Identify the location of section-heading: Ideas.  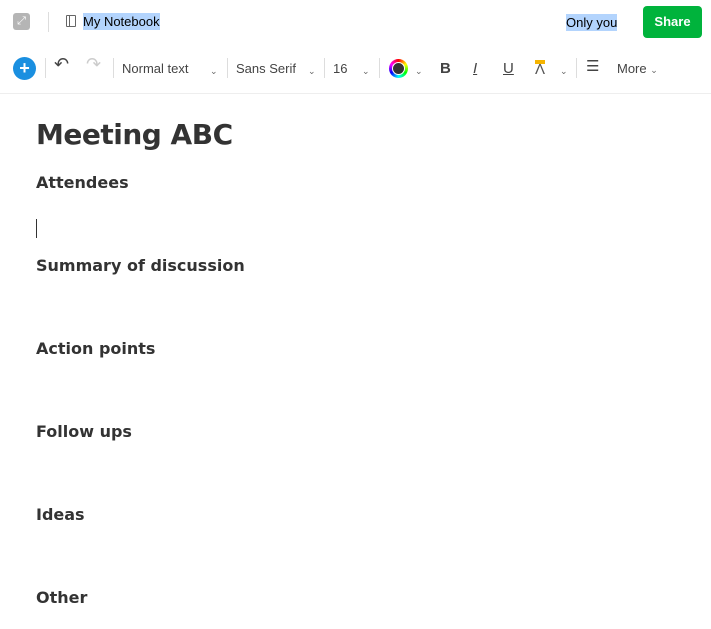
(60, 514).